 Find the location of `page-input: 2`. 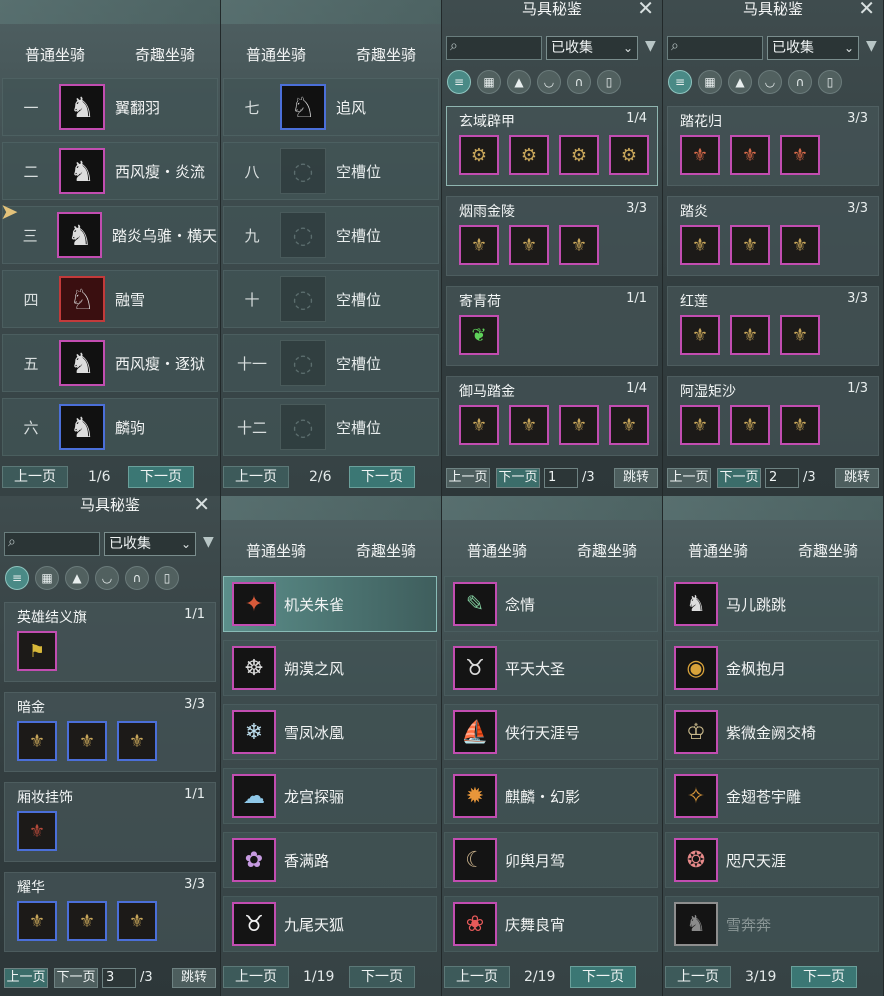

page-input: 2 is located at coordinates (782, 478).